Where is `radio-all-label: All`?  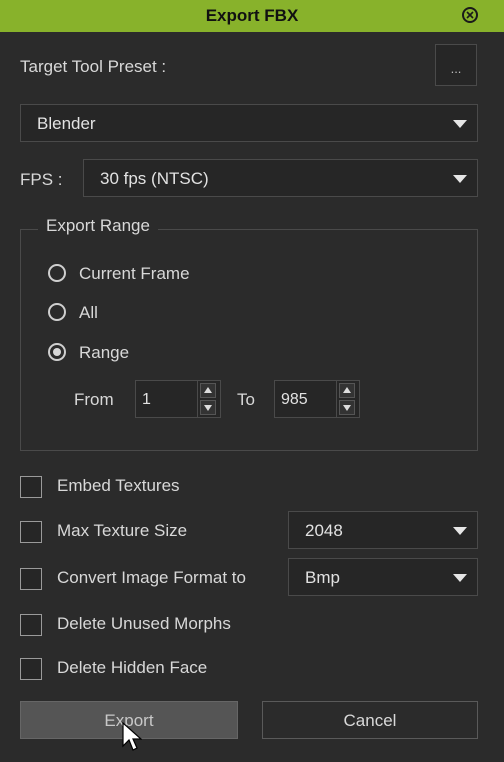
radio-all-label: All is located at coordinates (88, 312).